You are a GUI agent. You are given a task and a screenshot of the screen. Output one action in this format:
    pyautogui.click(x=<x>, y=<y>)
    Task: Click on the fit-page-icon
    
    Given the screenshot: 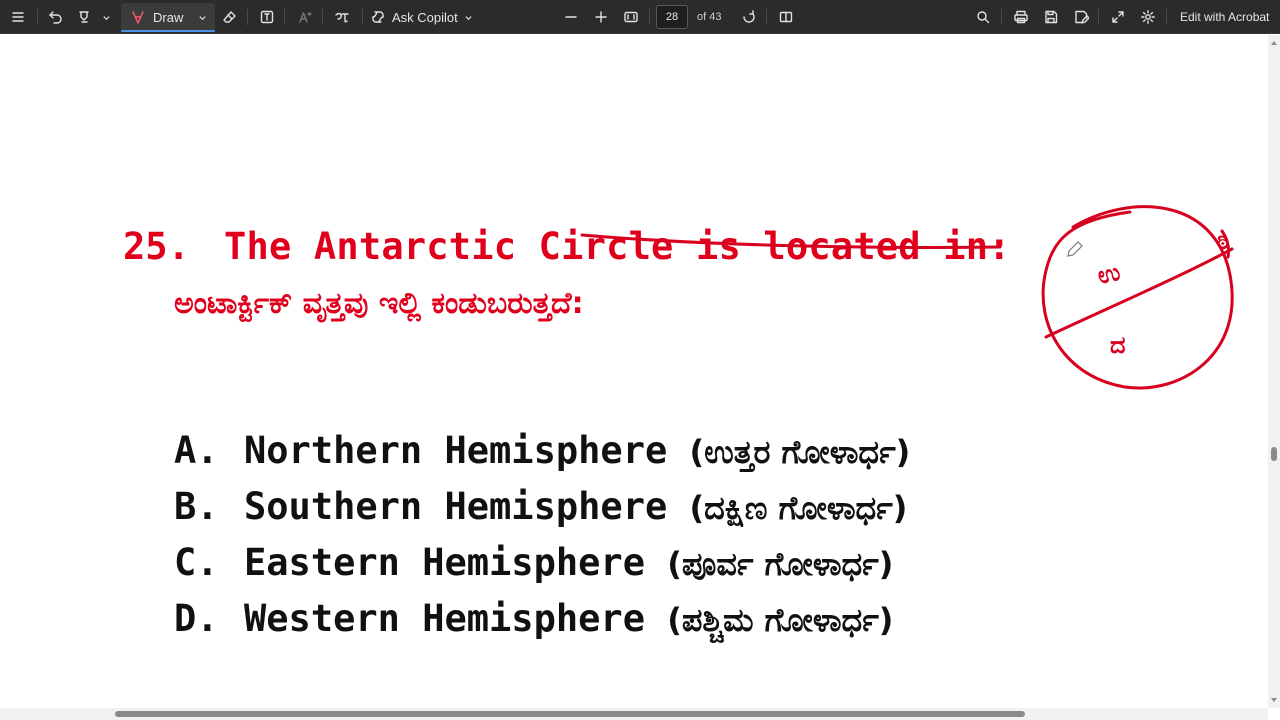 What is the action you would take?
    pyautogui.click(x=631, y=17)
    